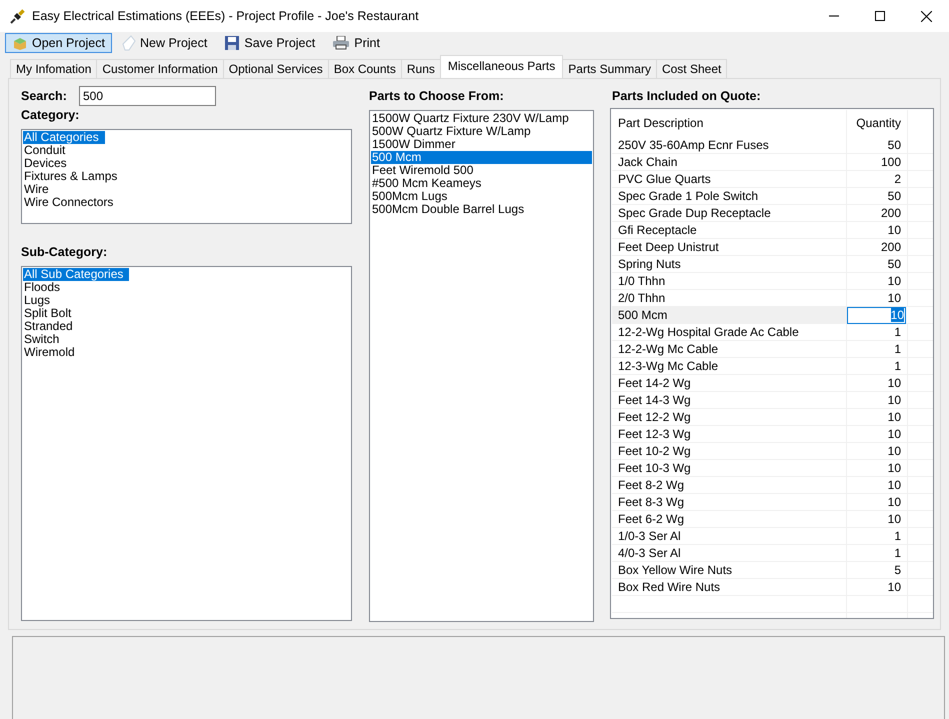  Describe the element at coordinates (729, 502) in the screenshot. I see `table-cell: Feet 8-3 Wg` at that location.